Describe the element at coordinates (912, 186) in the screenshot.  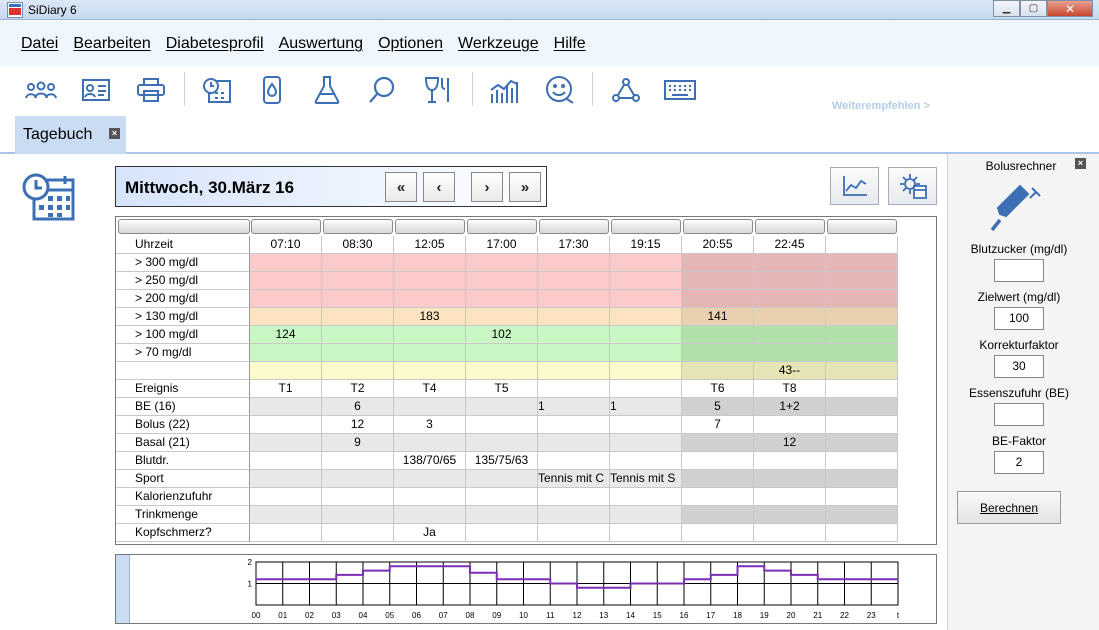
I see `settings-button` at that location.